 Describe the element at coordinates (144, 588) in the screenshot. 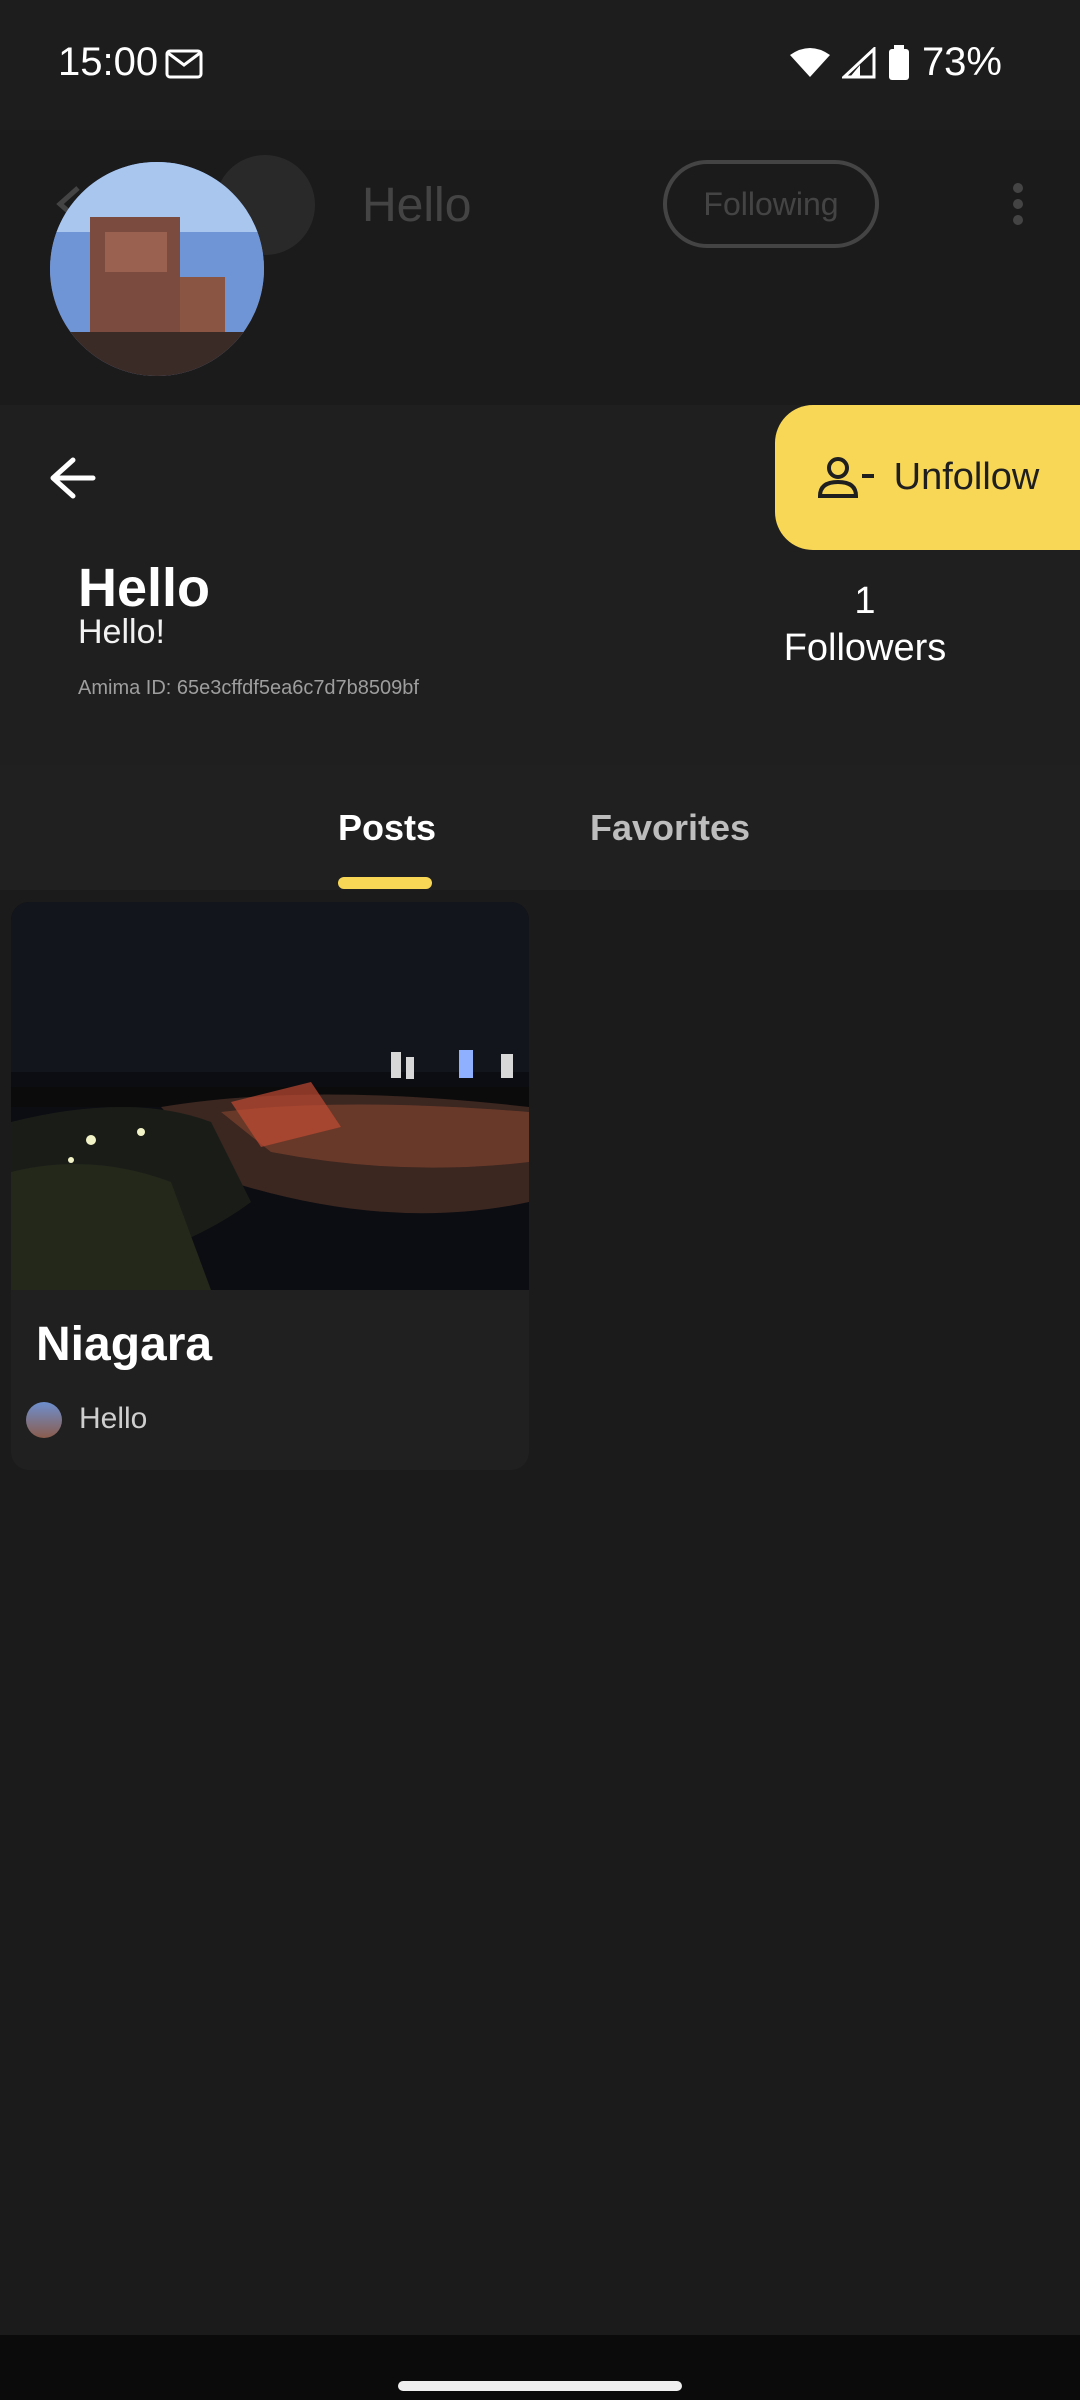

I see `profile-name: Hello` at that location.